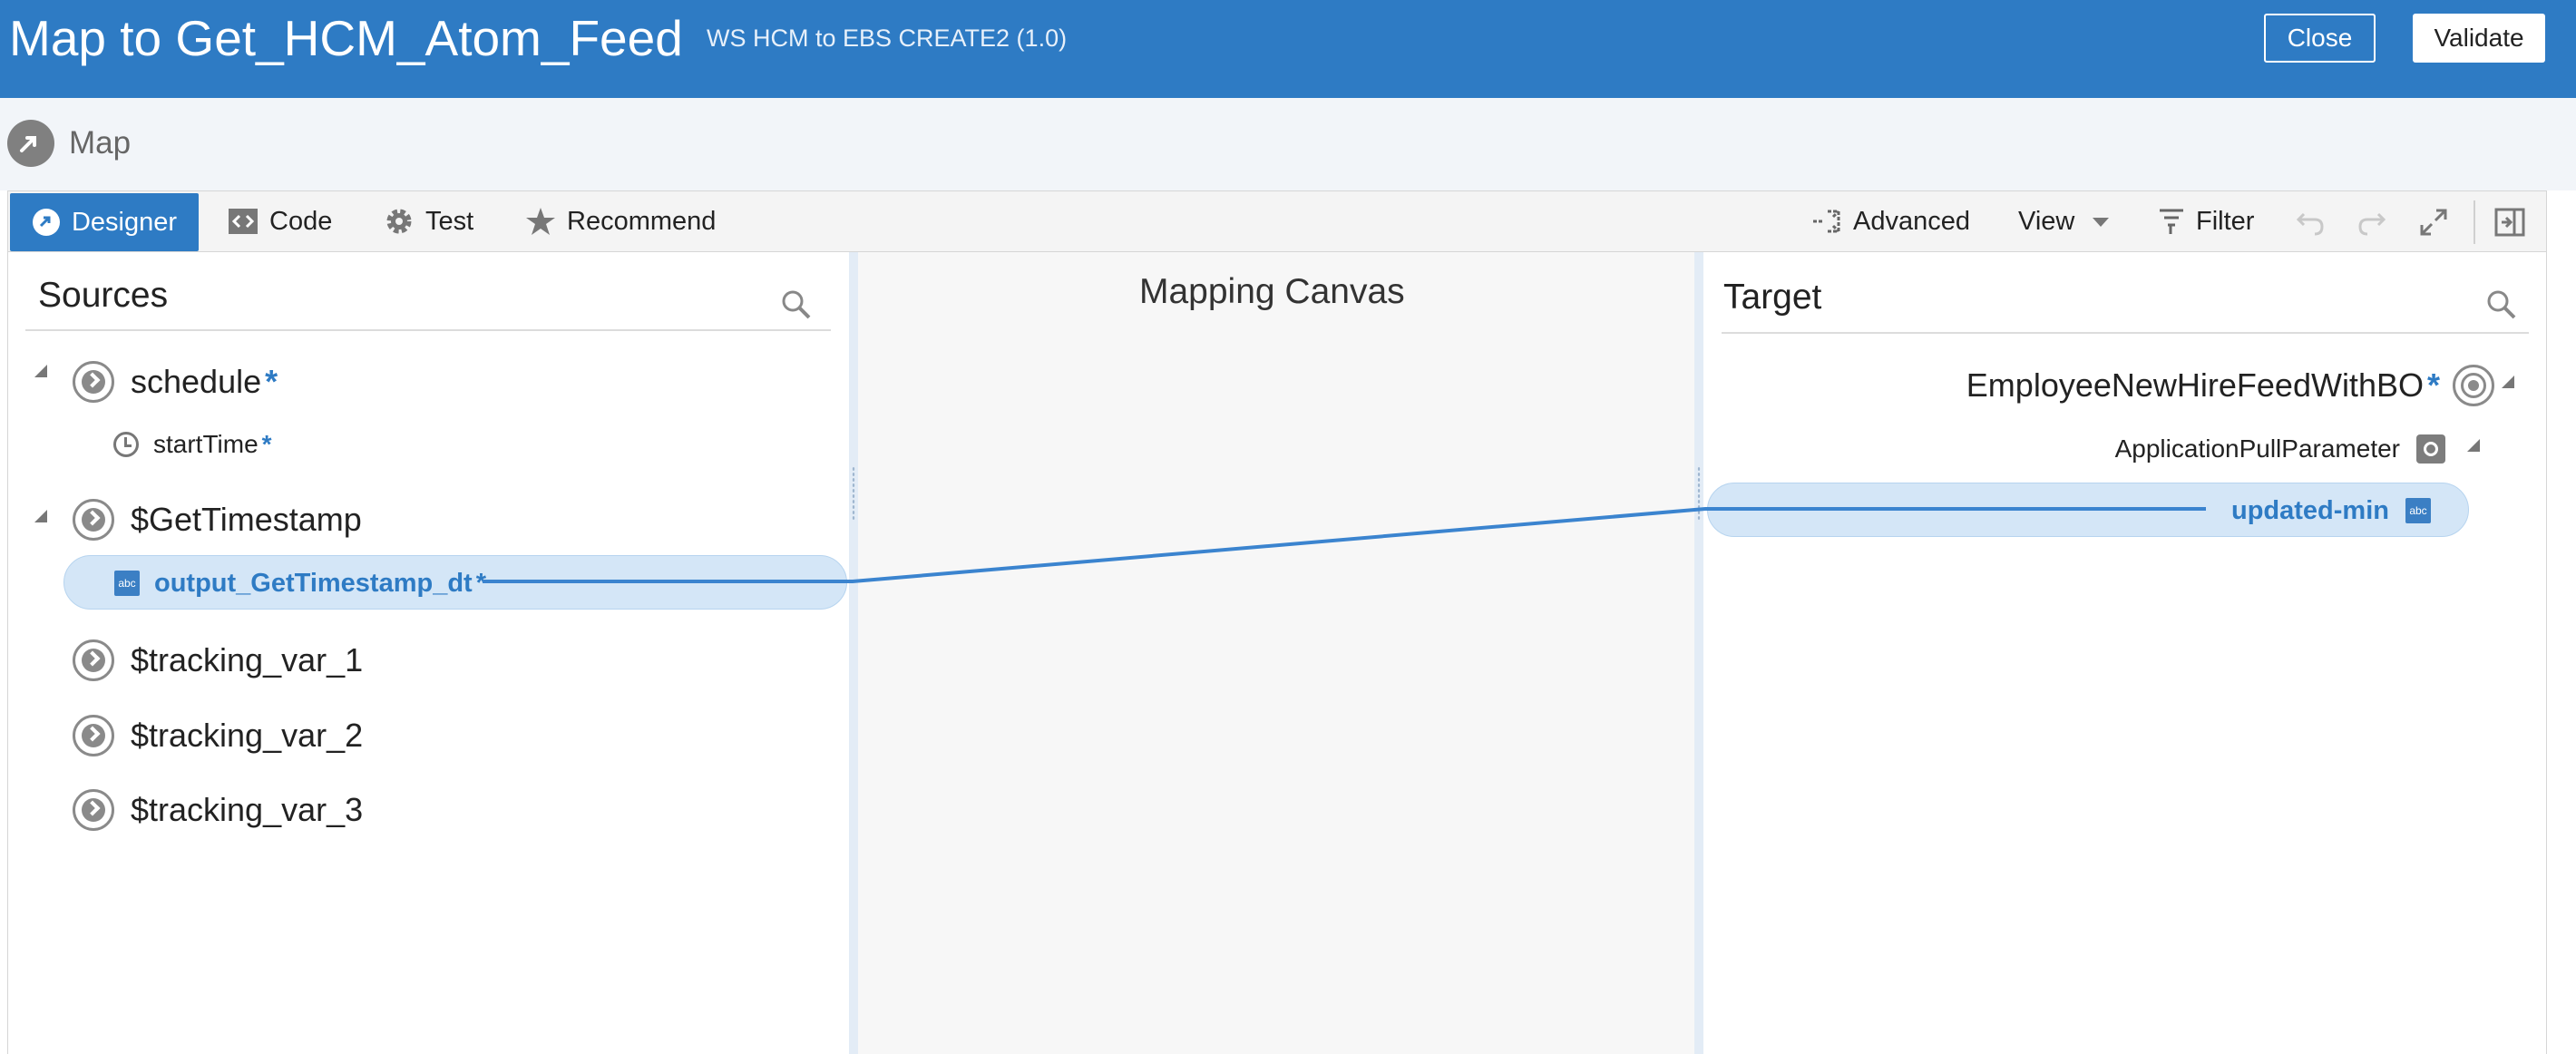  What do you see at coordinates (346, 38) in the screenshot?
I see `page-title: Map to Get_HCM_Atom_Feed` at bounding box center [346, 38].